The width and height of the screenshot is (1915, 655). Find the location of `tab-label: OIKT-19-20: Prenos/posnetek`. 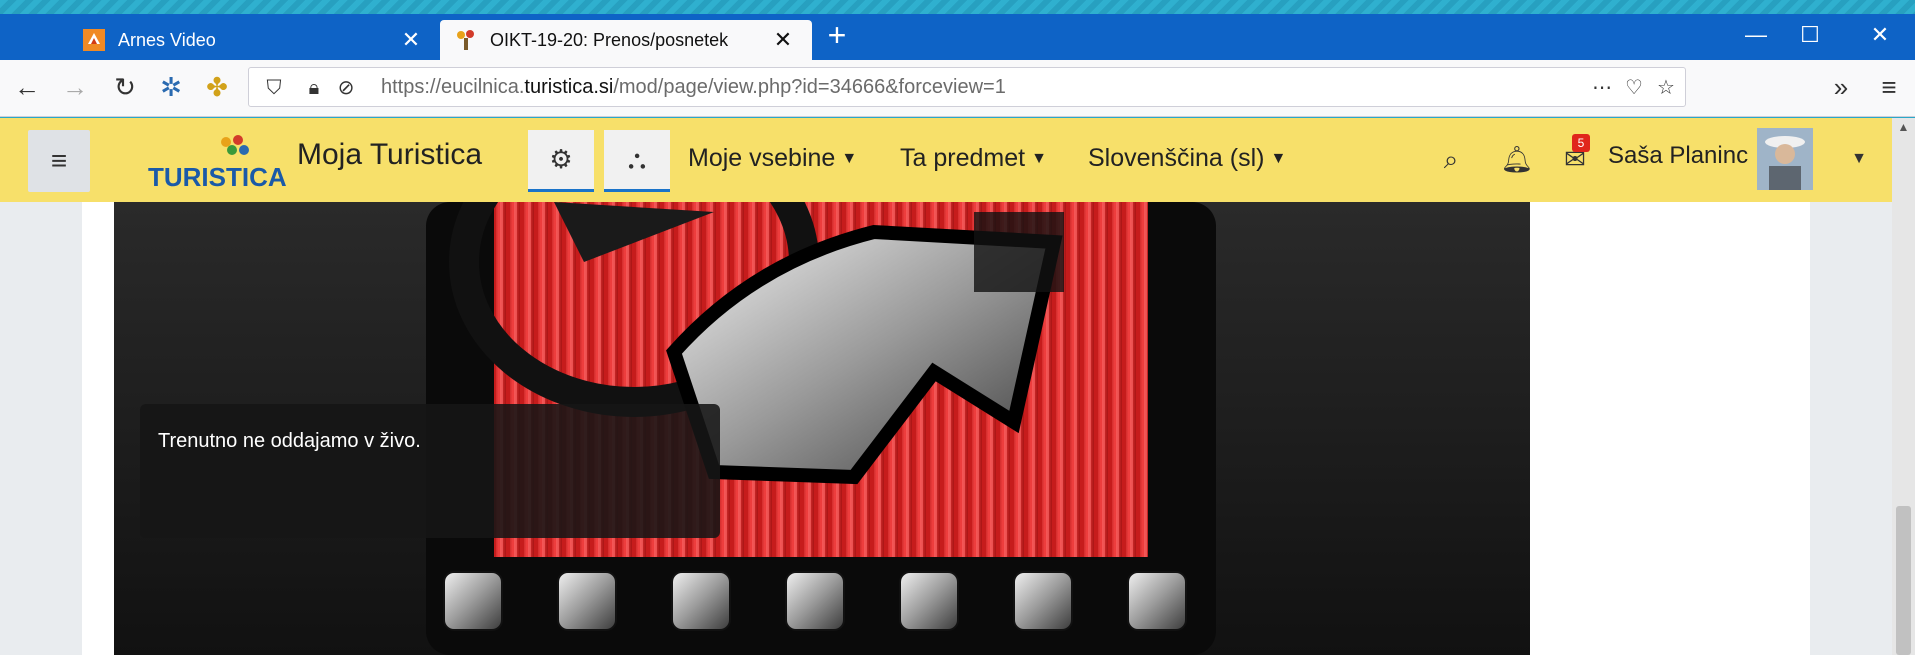

tab-label: OIKT-19-20: Prenos/posnetek is located at coordinates (609, 39).